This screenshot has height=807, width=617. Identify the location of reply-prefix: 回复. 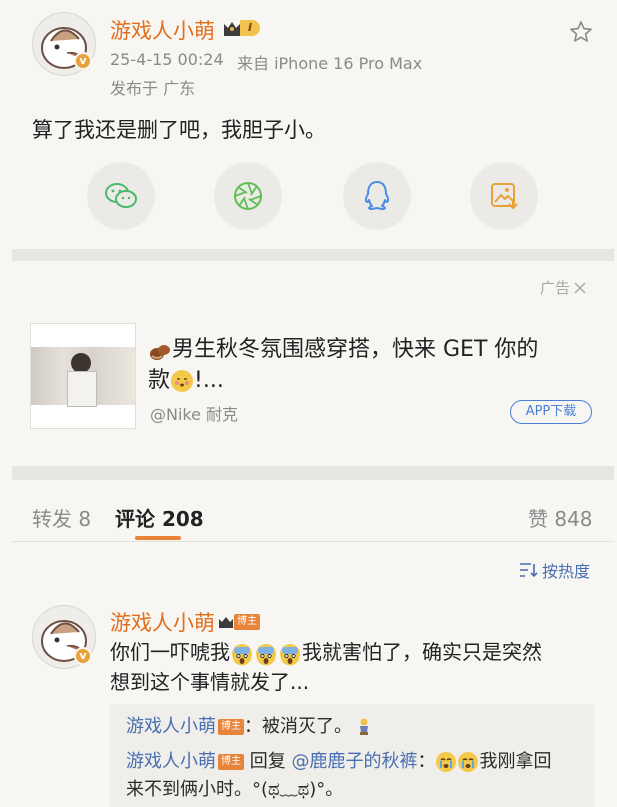
(267, 761).